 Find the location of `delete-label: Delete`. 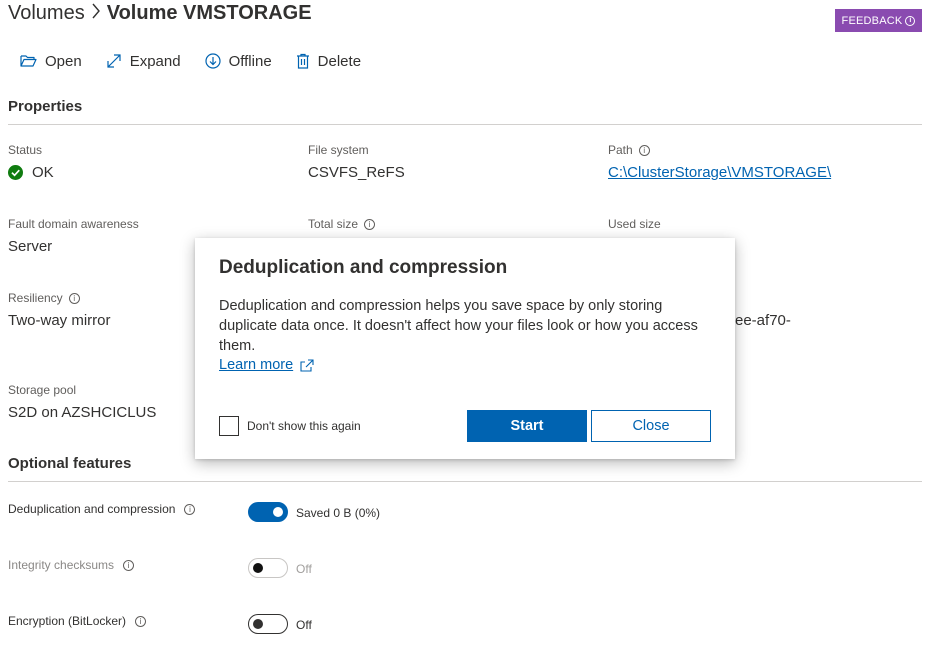

delete-label: Delete is located at coordinates (339, 61).